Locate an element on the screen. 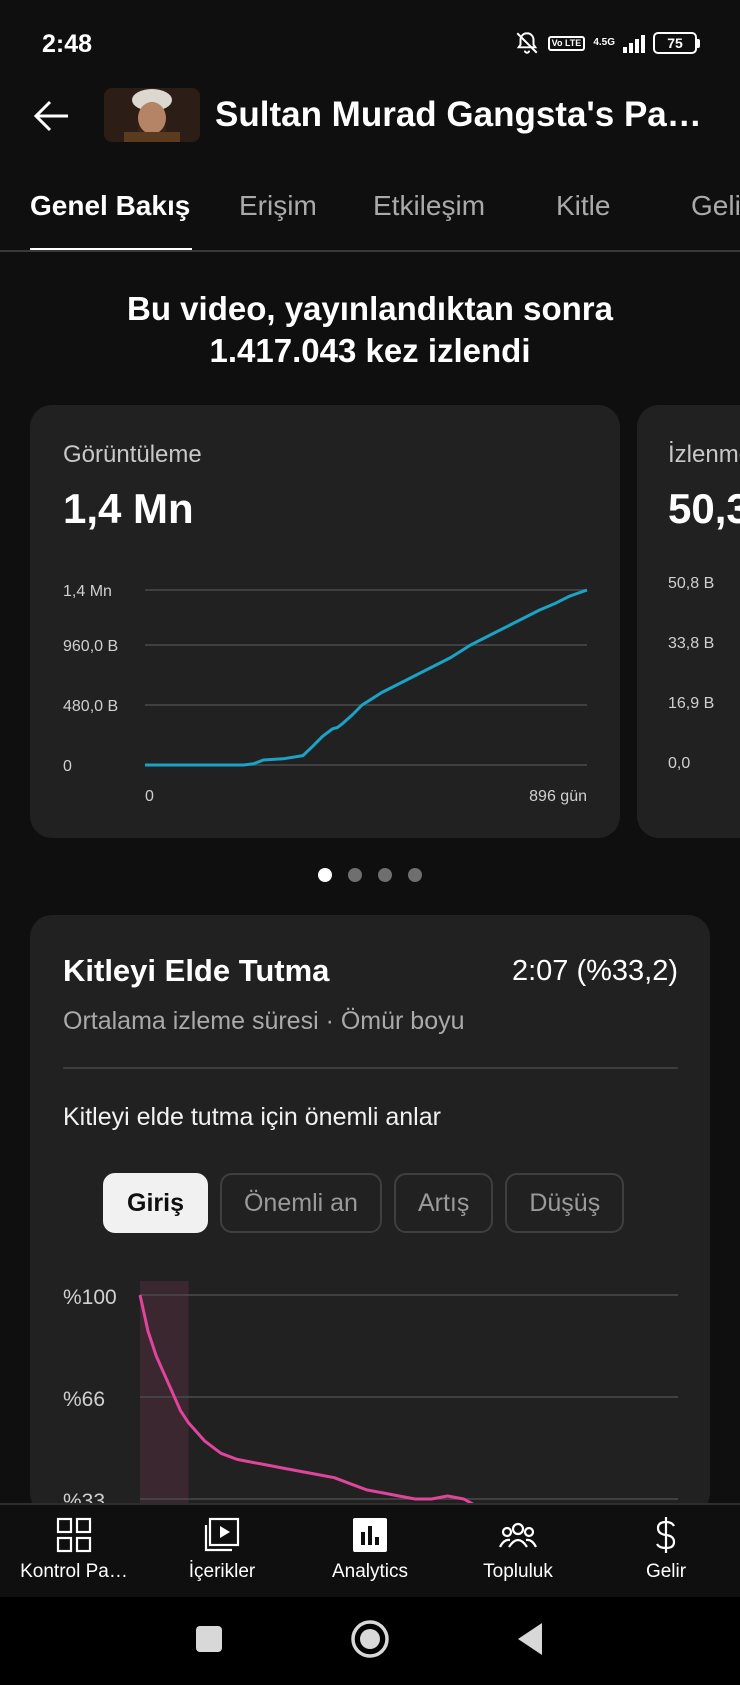 The image size is (740, 1685). status-bar: 2:48 Vo LTE 4.5G 75 is located at coordinates (370, 44).